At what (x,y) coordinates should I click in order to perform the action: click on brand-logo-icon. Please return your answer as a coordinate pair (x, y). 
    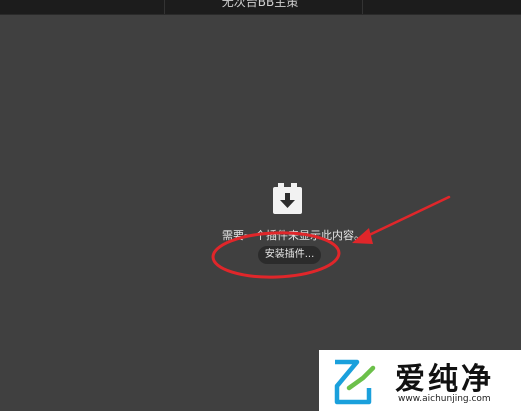
    Looking at the image, I should click on (355, 382).